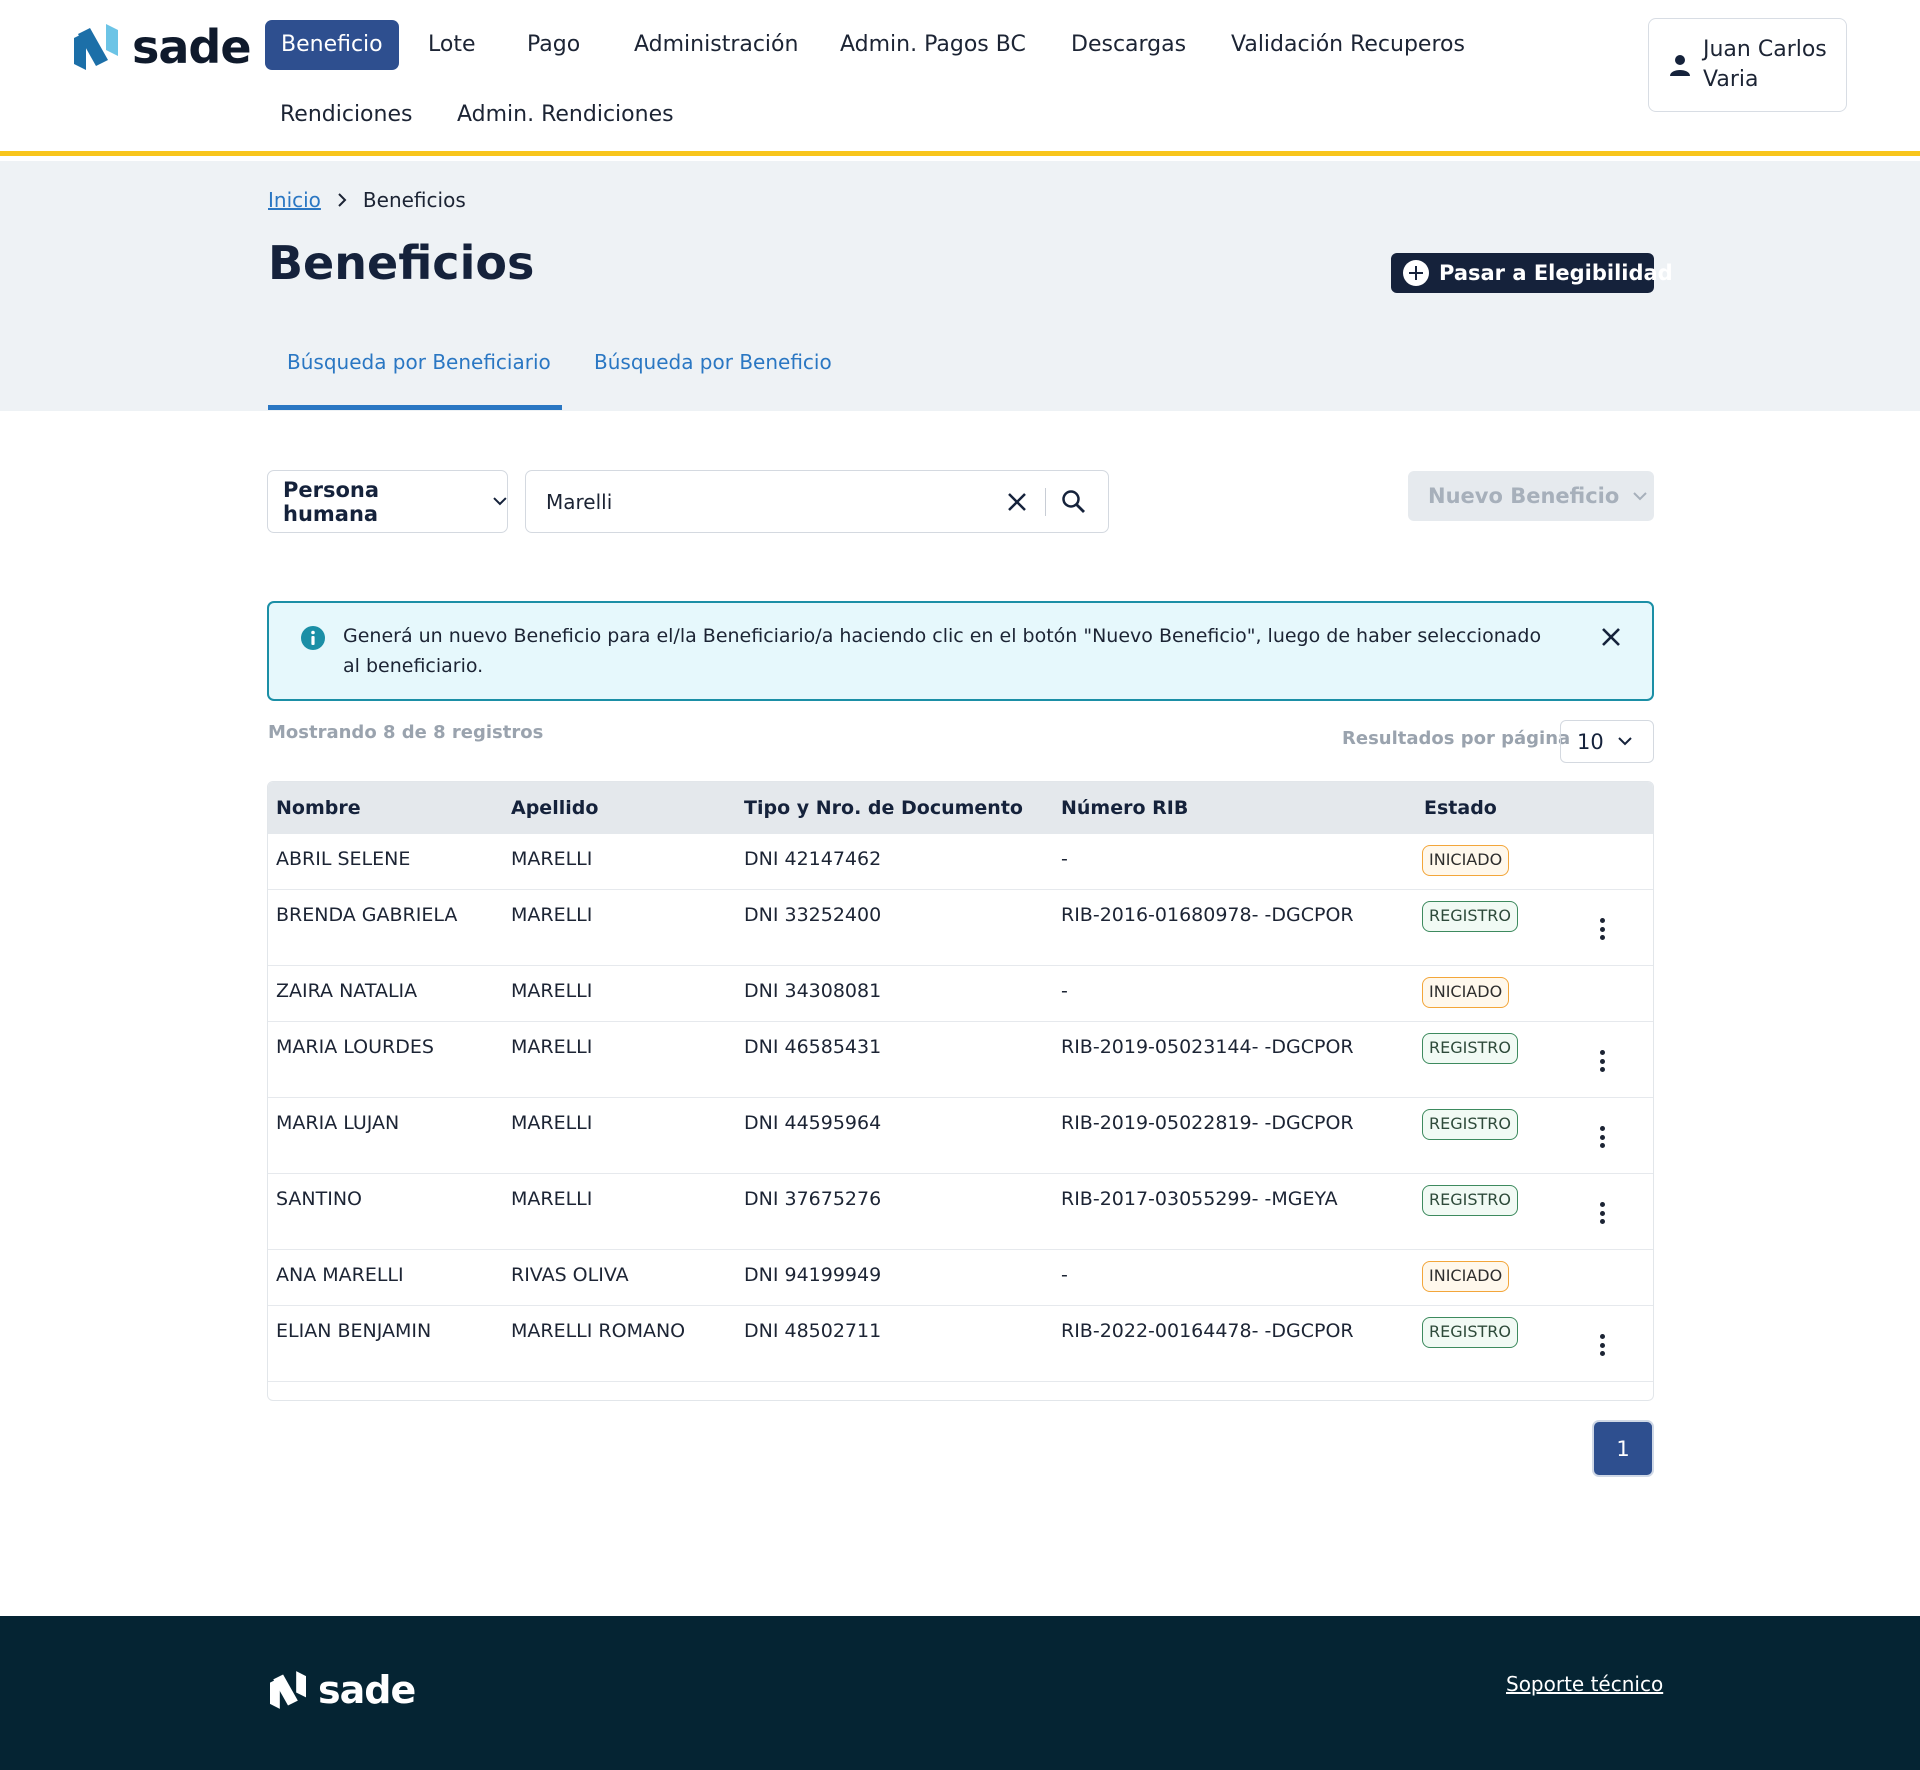  I want to click on cell-apellido: MARELLI ROMANO, so click(598, 1331).